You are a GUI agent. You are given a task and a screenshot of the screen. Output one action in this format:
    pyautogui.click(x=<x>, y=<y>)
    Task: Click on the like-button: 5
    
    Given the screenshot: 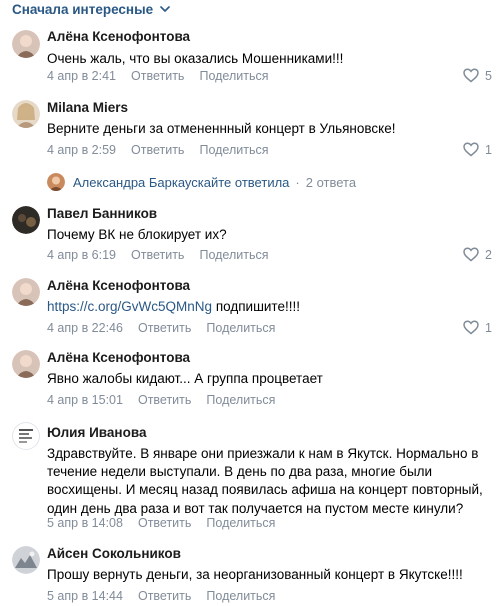 What is the action you would take?
    pyautogui.click(x=477, y=75)
    